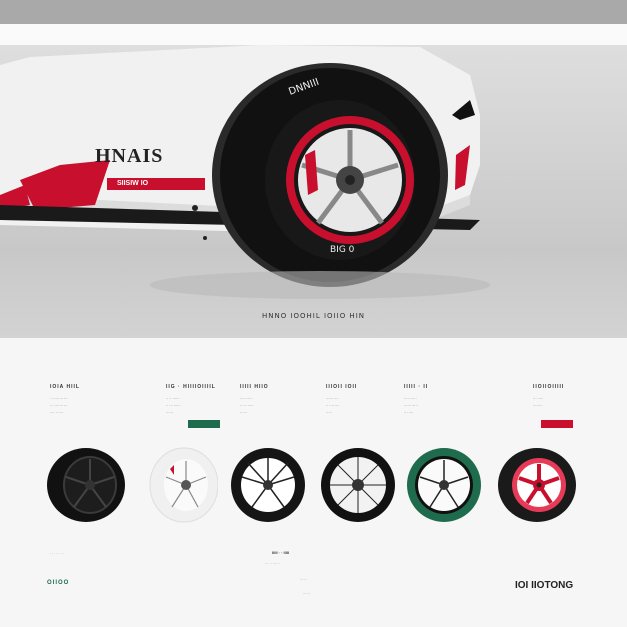 The height and width of the screenshot is (627, 627). I want to click on product-title: IOIA HIIL, so click(65, 387).